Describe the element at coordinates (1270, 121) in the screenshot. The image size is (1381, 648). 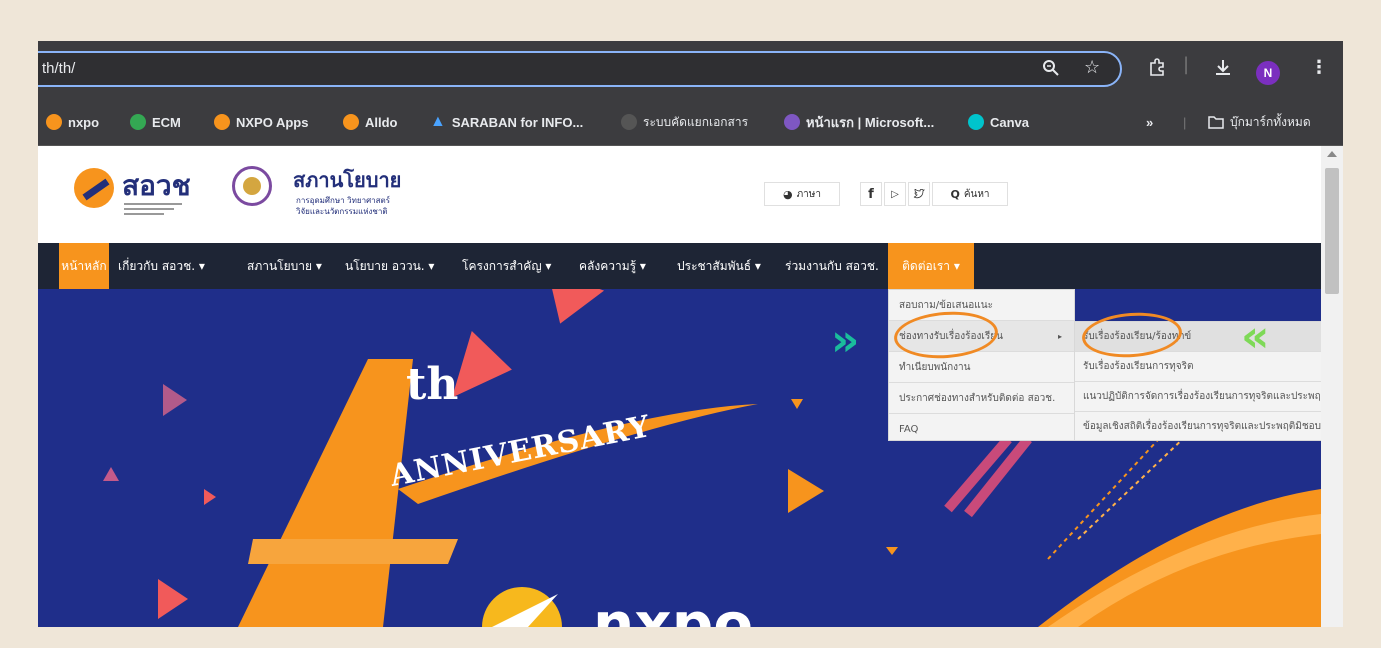
I see `all-bookmarks-label: บุ๊กมาร์กทั้งหมด` at that location.